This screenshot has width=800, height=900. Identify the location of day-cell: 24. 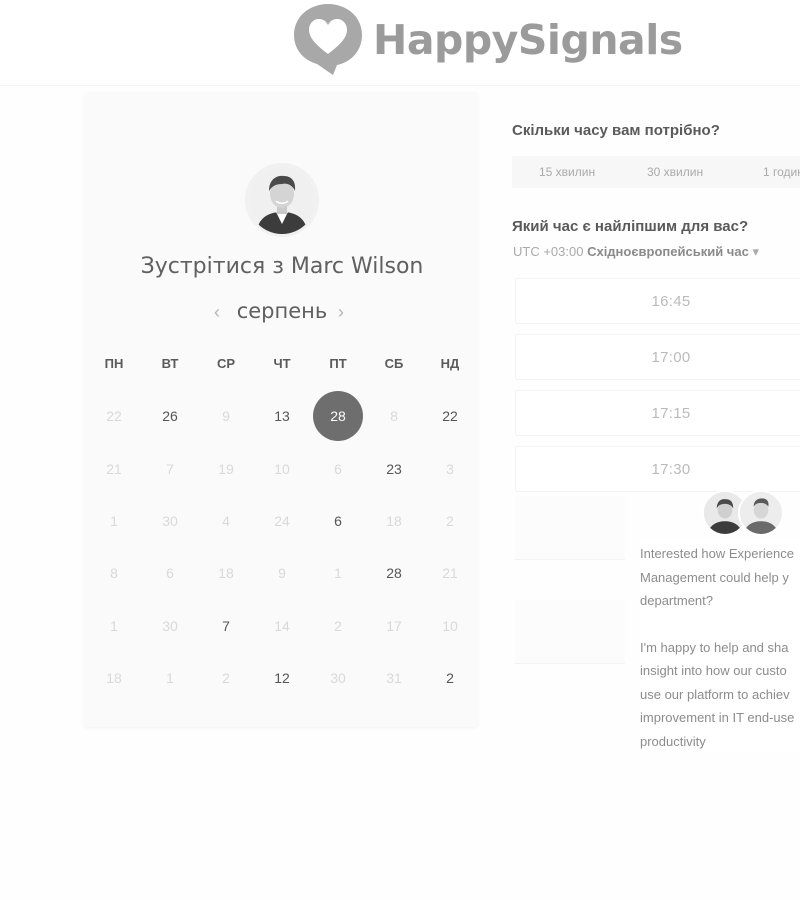
(282, 521).